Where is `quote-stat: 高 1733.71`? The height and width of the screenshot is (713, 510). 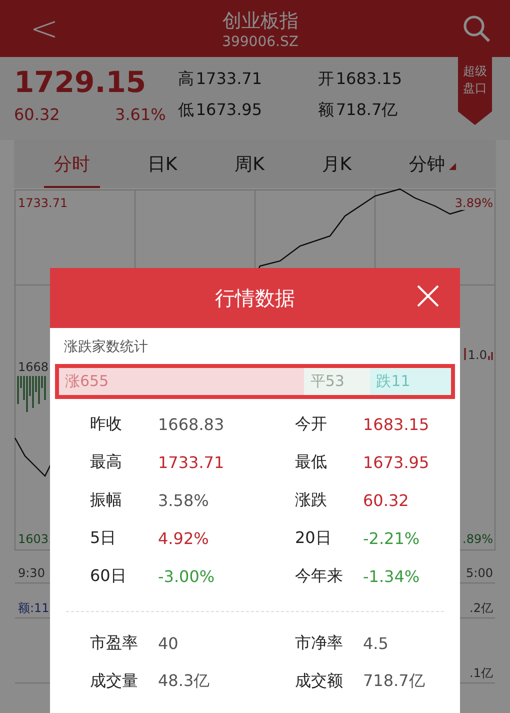
quote-stat: 高 1733.71 is located at coordinates (221, 79).